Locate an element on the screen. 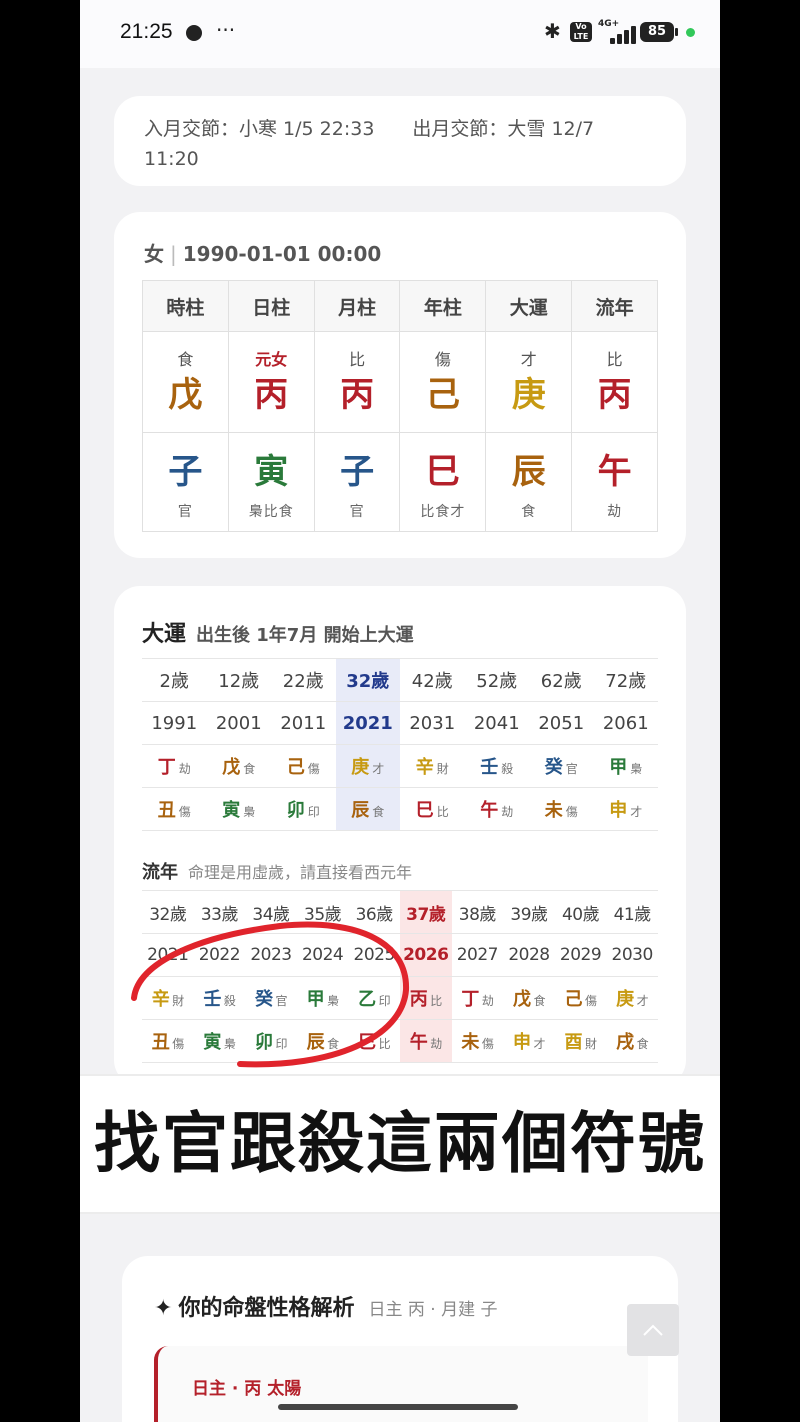 This screenshot has width=800, height=1422. branch-char: 卯 is located at coordinates (295, 810).